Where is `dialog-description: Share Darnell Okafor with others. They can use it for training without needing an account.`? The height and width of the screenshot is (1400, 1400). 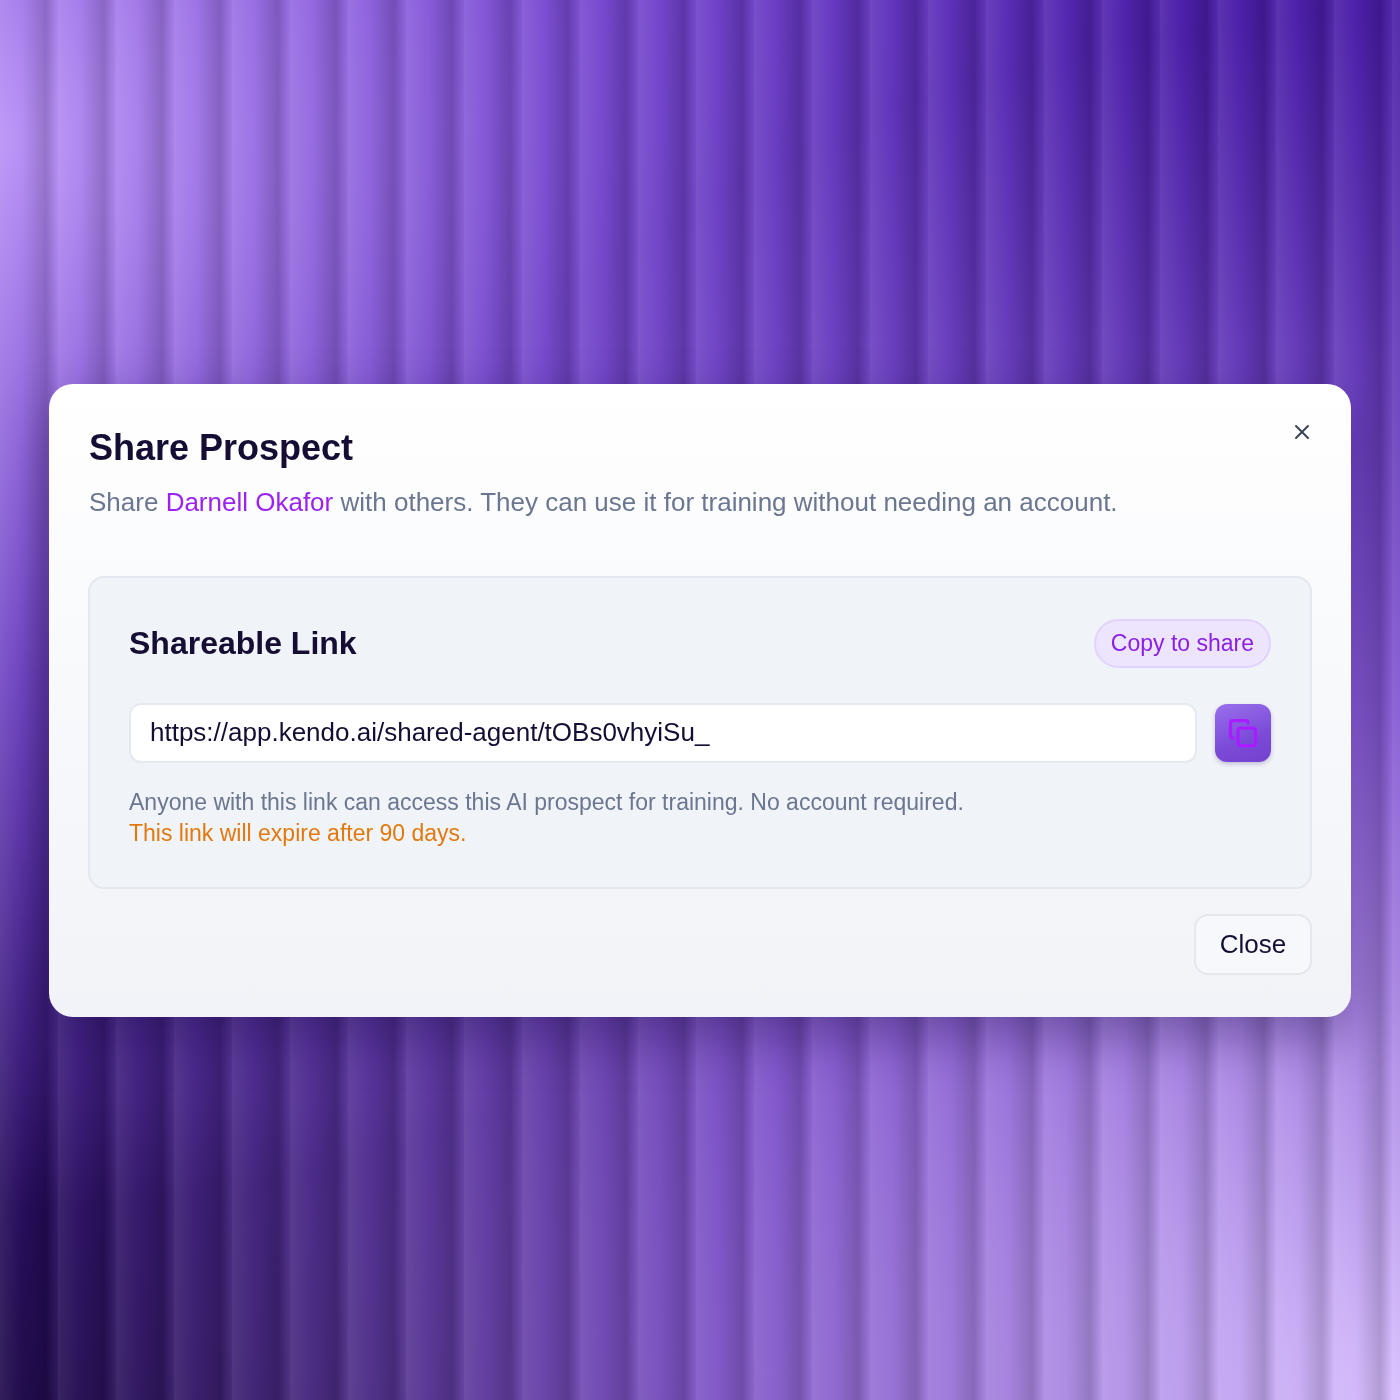 dialog-description: Share Darnell Okafor with others. They can use it for training without needing an account. is located at coordinates (603, 501).